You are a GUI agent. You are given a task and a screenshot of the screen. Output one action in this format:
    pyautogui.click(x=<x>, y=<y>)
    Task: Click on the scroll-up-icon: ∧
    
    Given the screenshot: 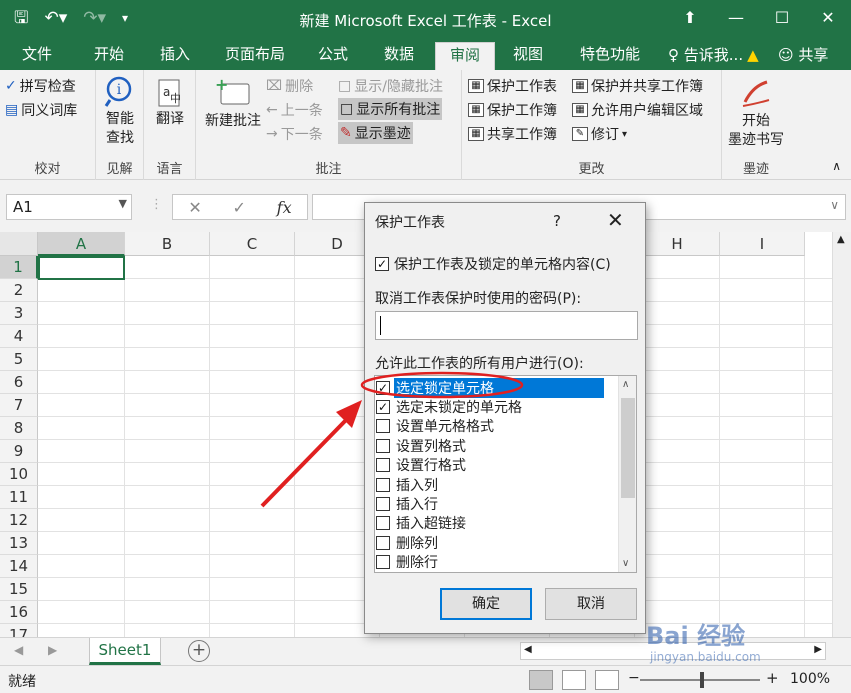 What is the action you would take?
    pyautogui.click(x=625, y=384)
    